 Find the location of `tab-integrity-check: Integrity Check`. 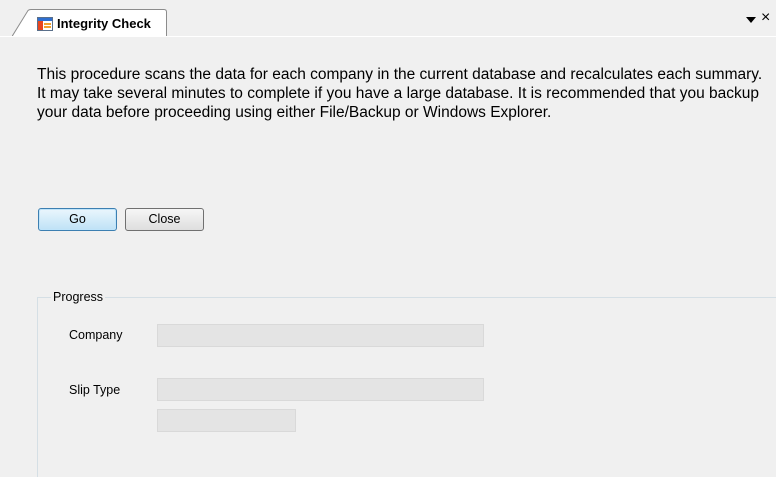

tab-integrity-check: Integrity Check is located at coordinates (89, 23).